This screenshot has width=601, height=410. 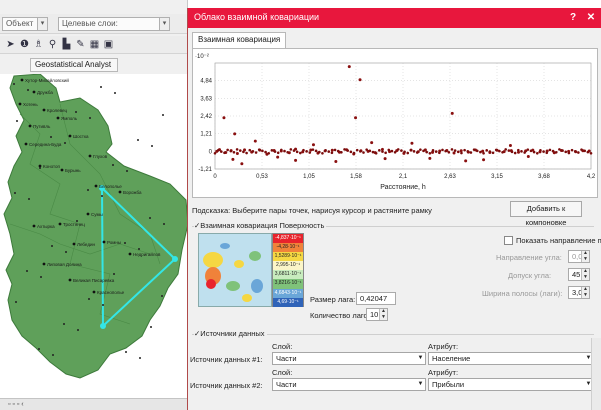 What do you see at coordinates (25, 24) in the screenshot?
I see `layer-combo: Объект ▾` at bounding box center [25, 24].